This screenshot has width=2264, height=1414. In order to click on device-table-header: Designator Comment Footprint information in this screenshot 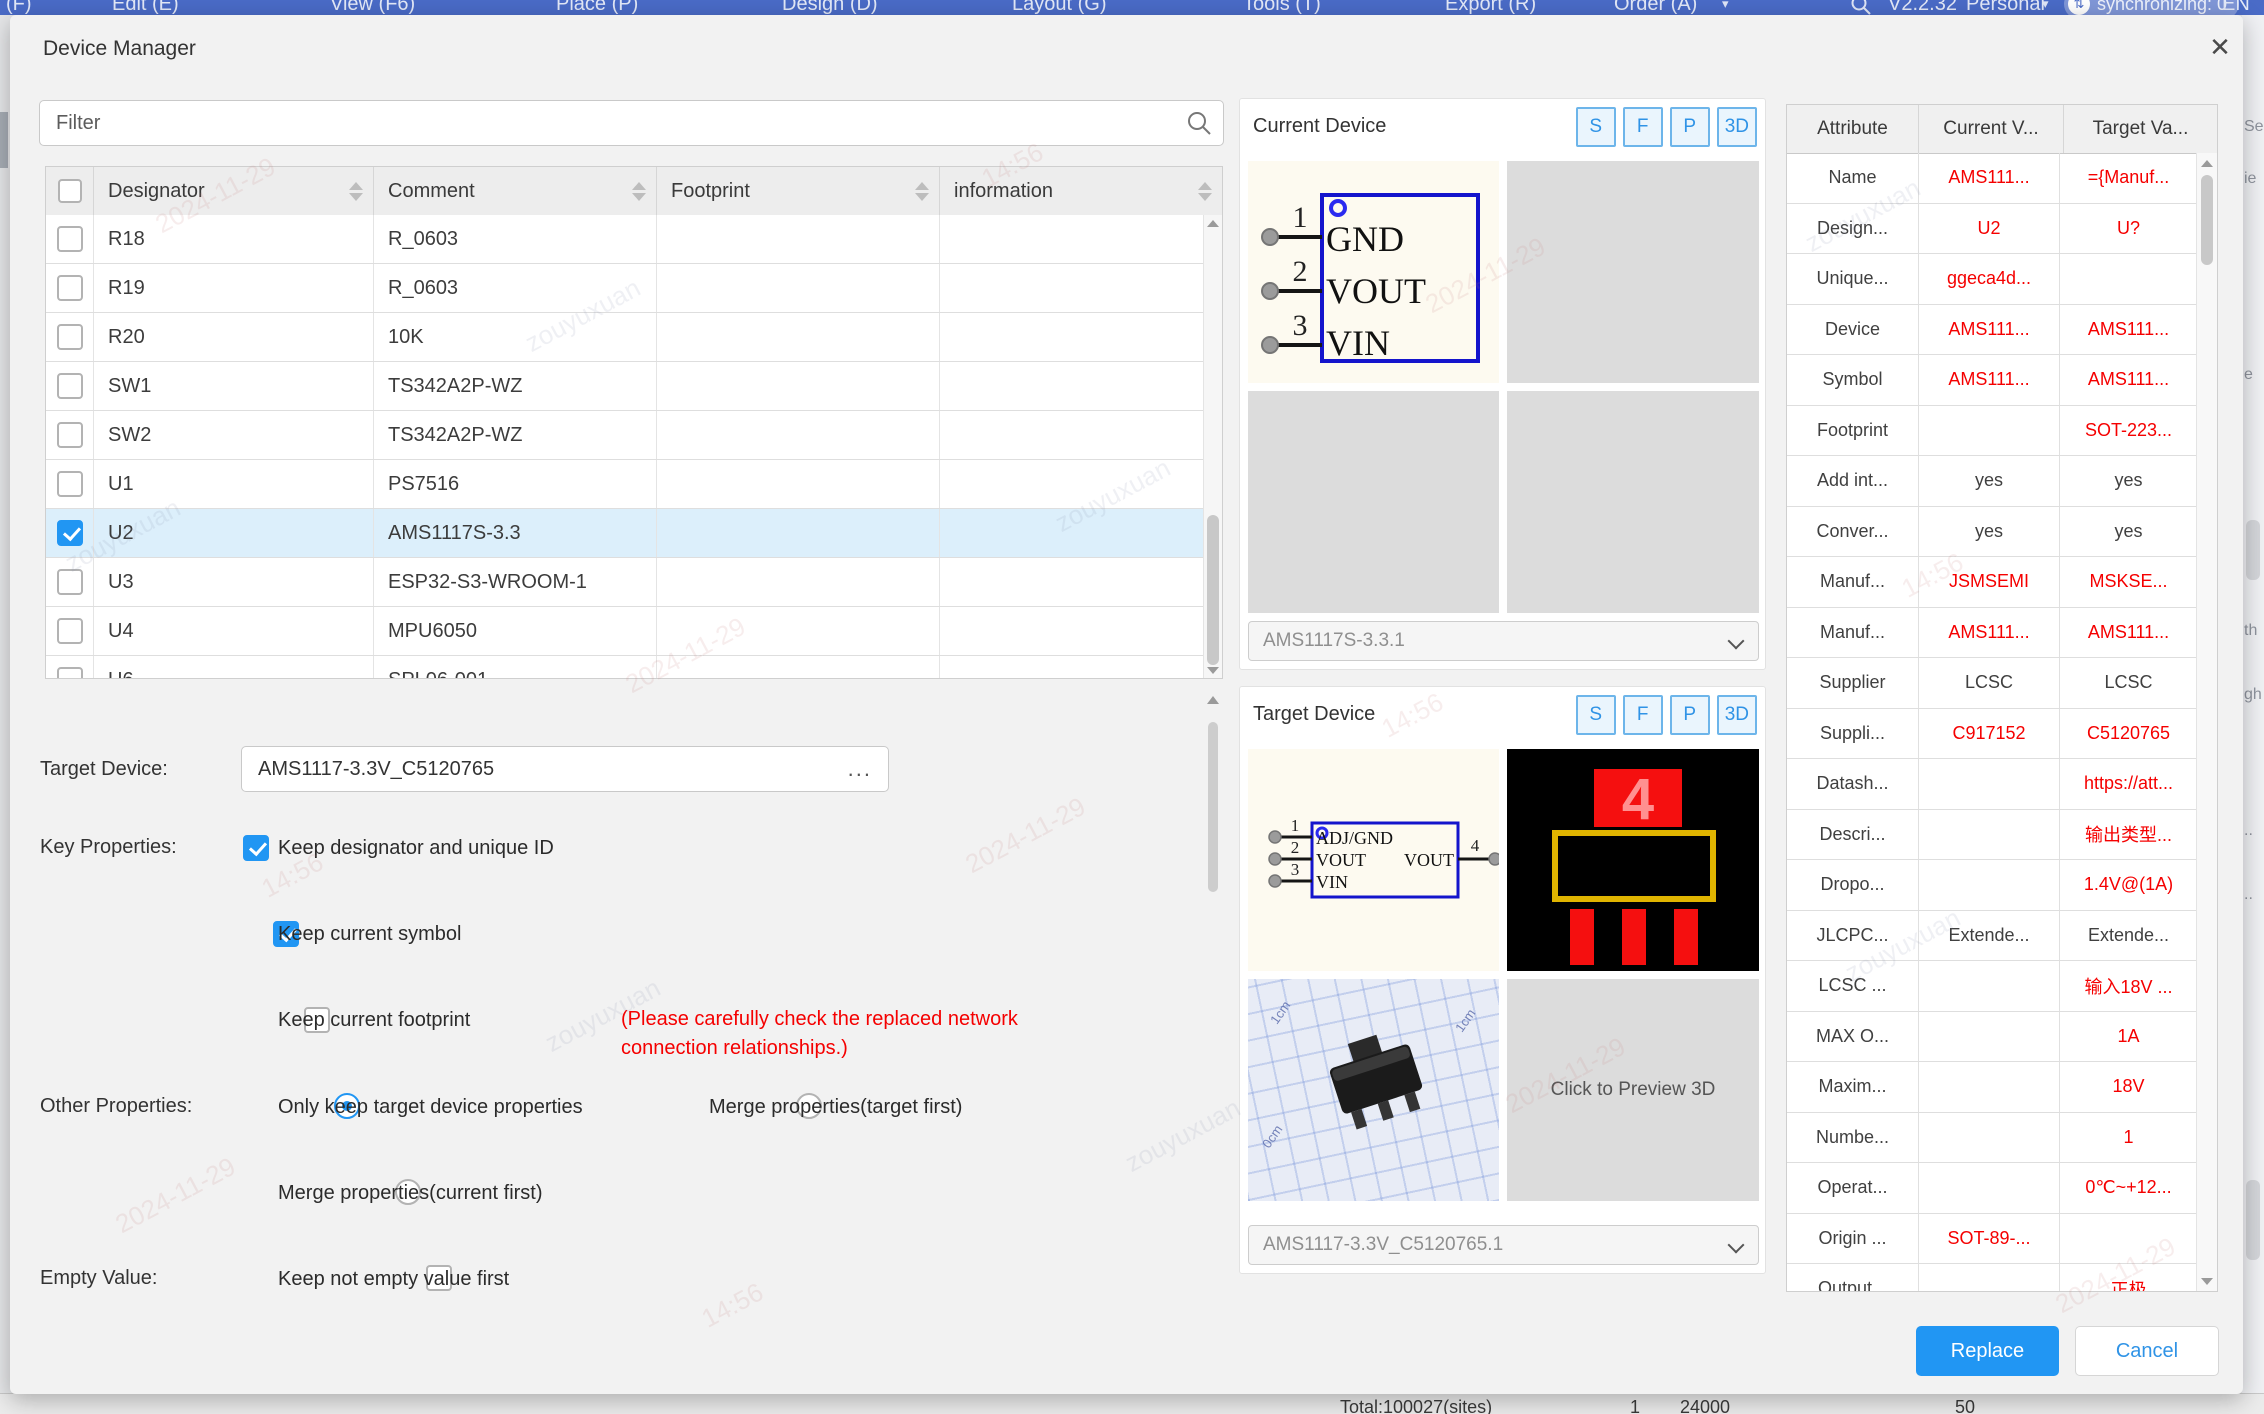, I will do `click(634, 191)`.